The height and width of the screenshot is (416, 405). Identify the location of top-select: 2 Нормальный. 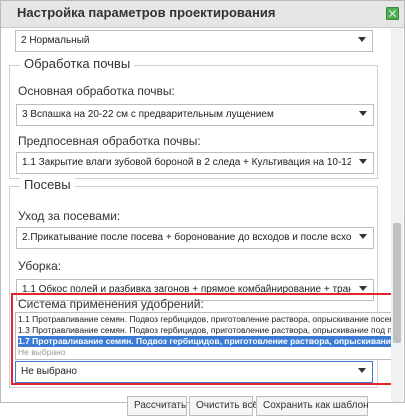
(194, 41).